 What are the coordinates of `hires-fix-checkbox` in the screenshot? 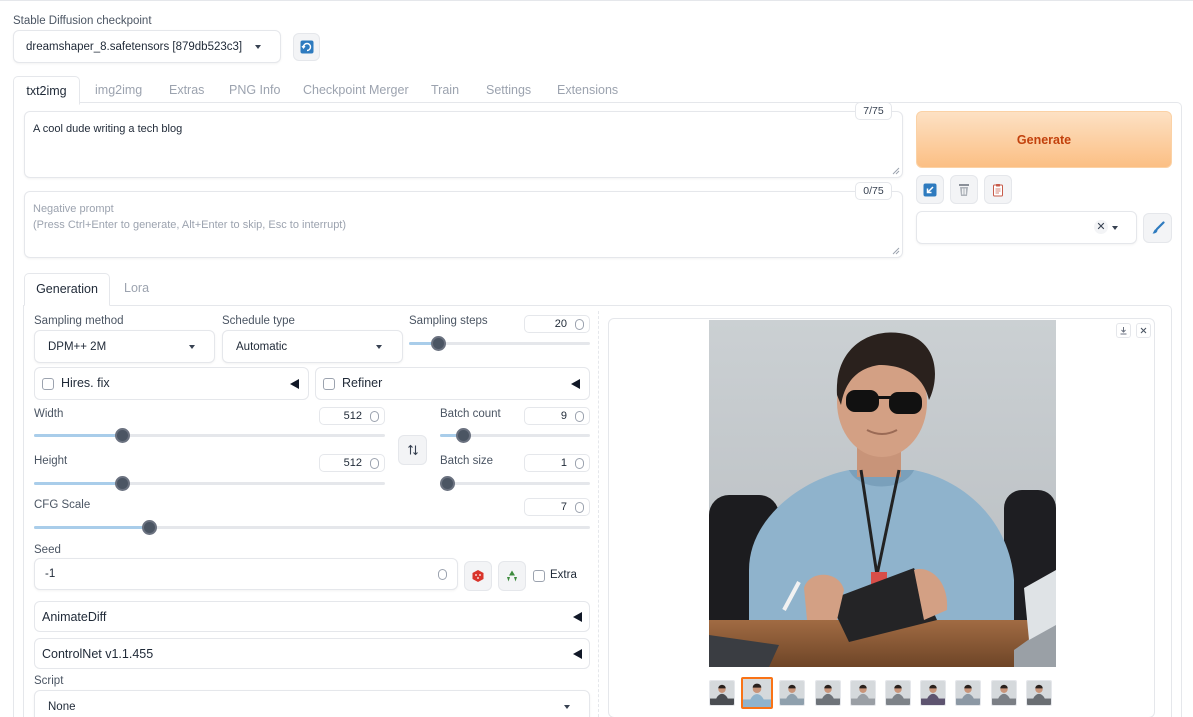 It's located at (48, 384).